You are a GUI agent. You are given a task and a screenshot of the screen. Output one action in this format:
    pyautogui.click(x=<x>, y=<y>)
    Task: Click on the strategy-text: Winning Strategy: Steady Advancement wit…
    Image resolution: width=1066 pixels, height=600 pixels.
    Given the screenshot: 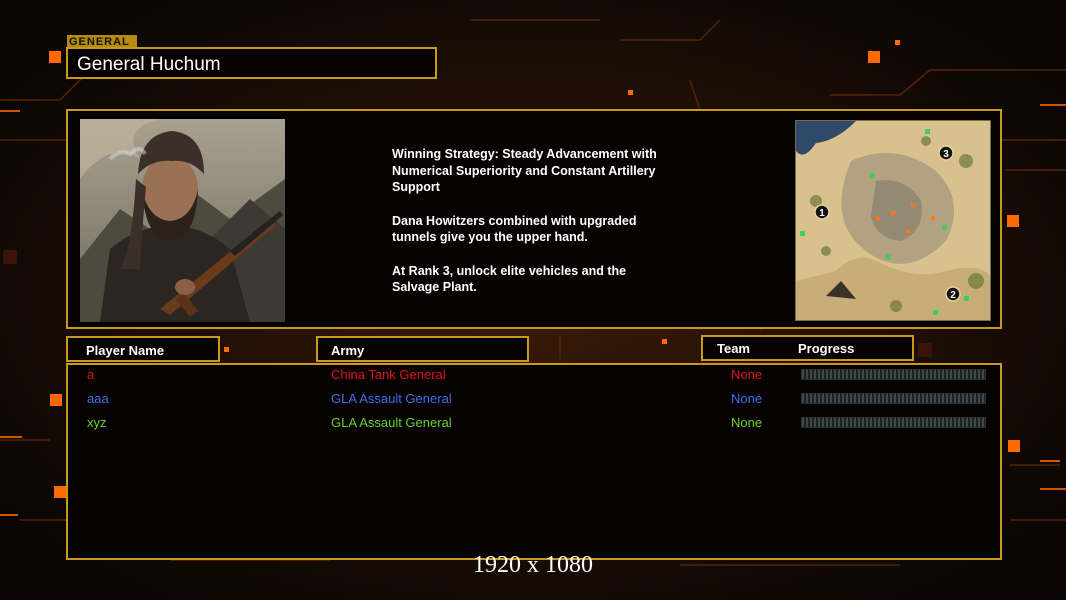 What is the action you would take?
    pyautogui.click(x=557, y=229)
    